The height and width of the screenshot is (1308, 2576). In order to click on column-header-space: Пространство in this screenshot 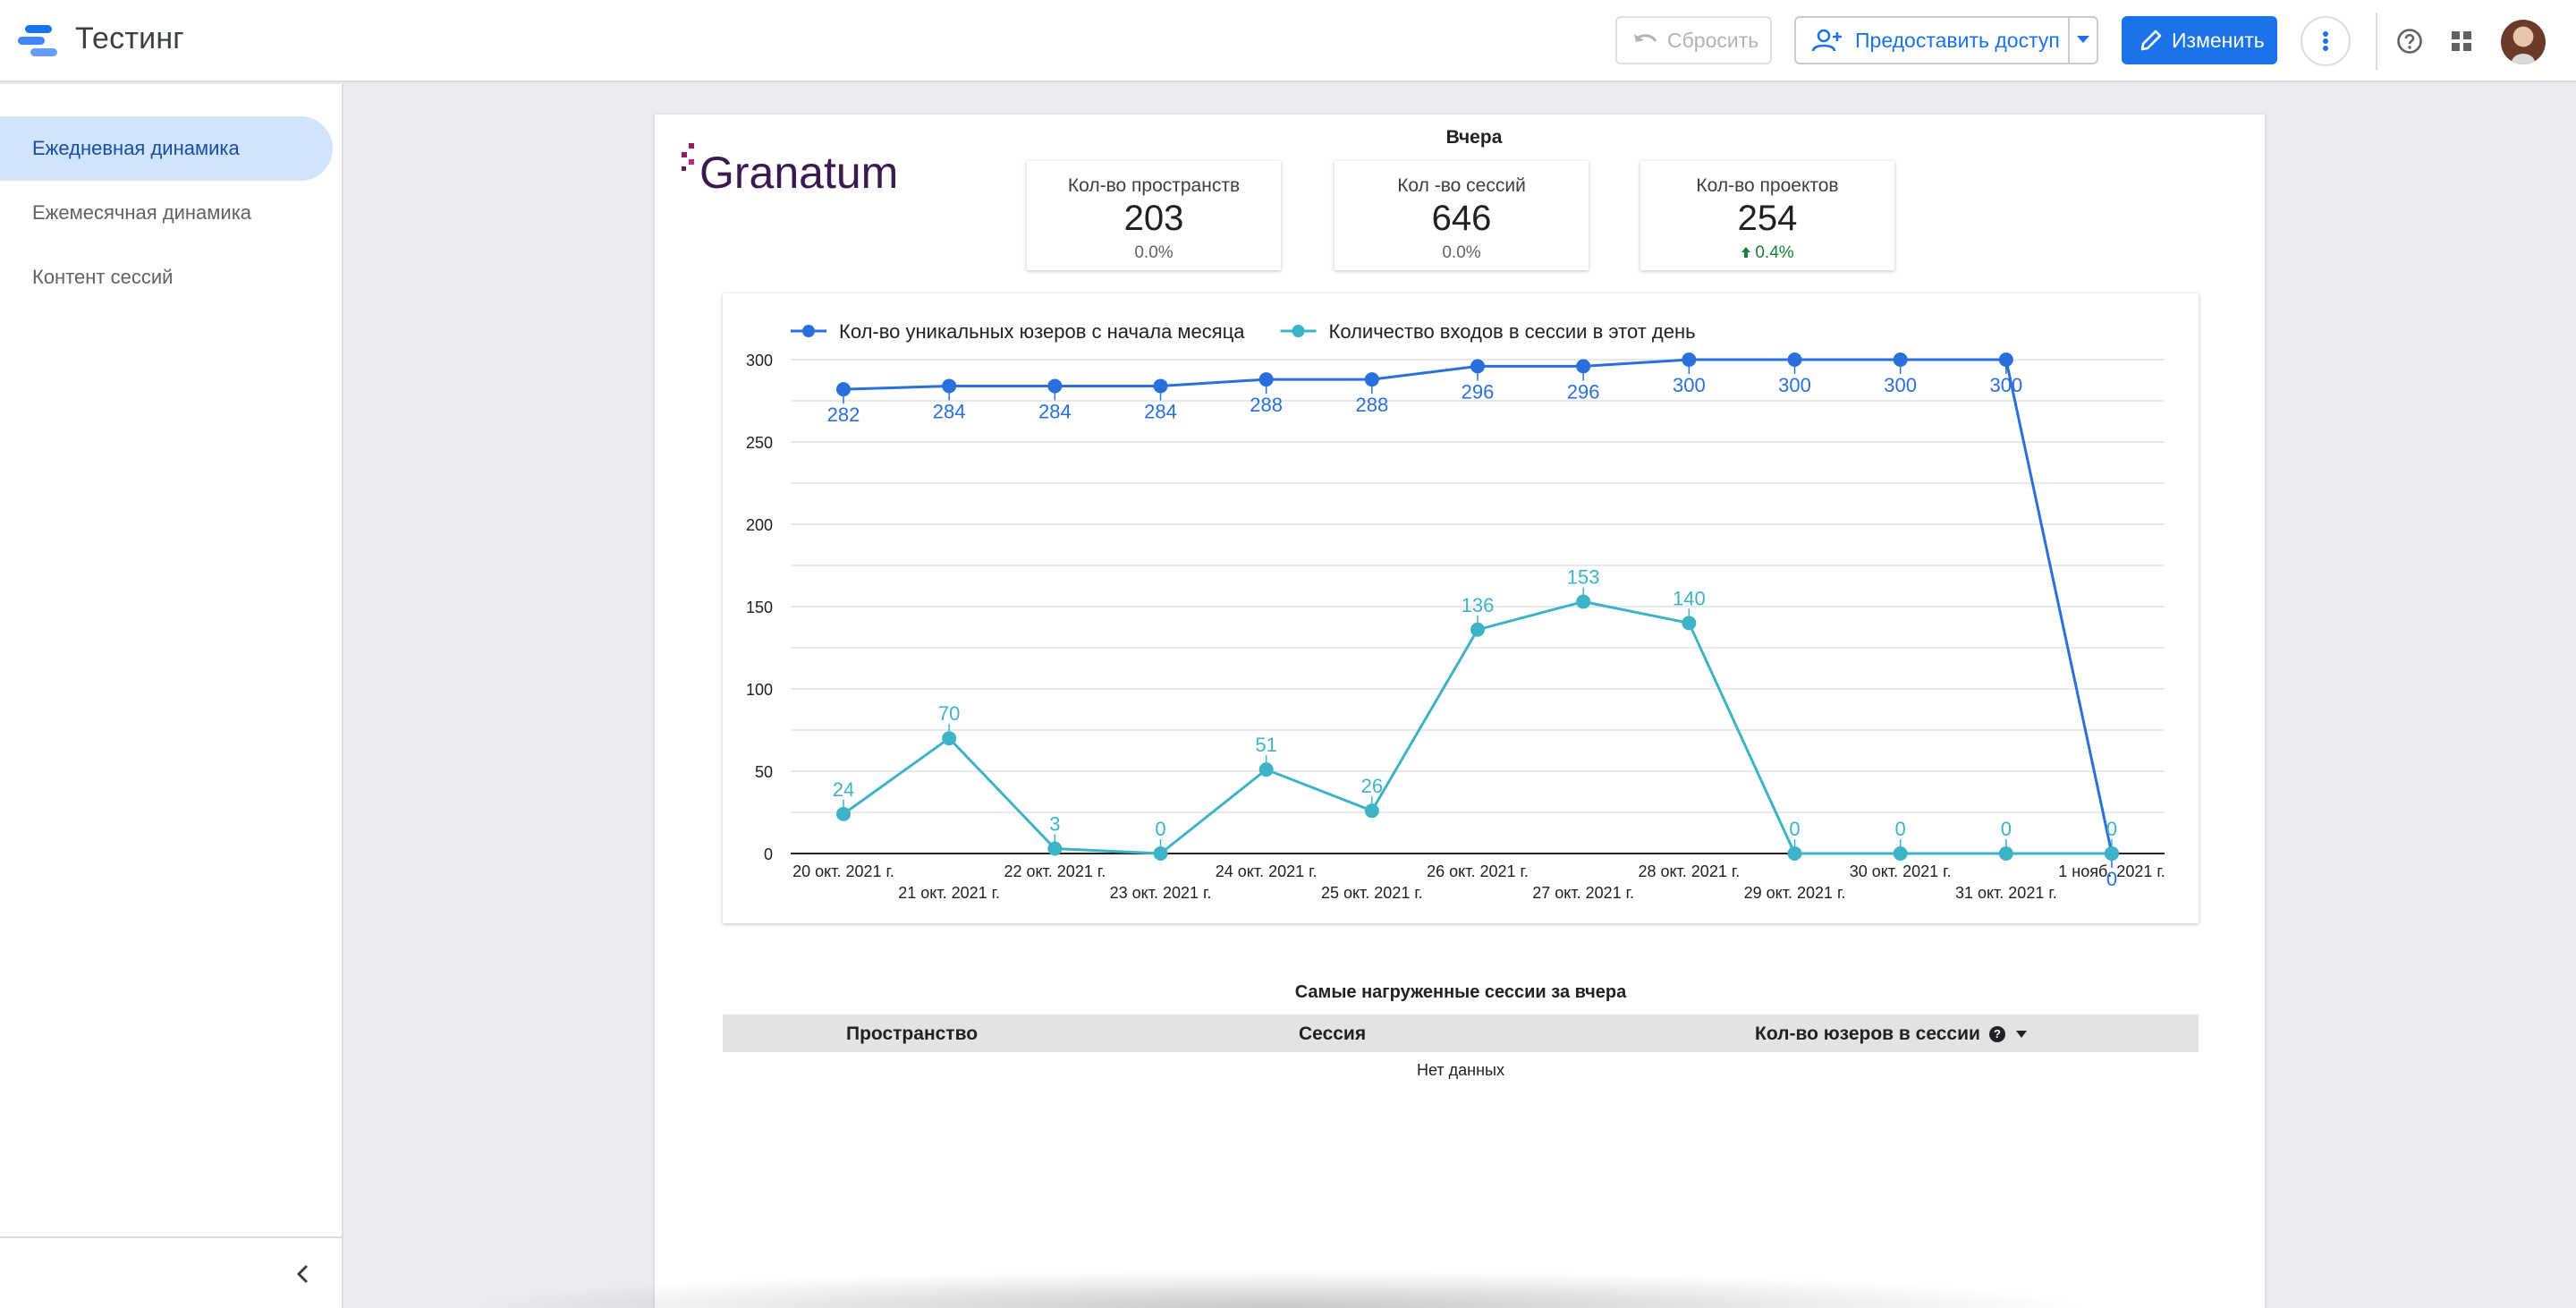, I will do `click(912, 1034)`.